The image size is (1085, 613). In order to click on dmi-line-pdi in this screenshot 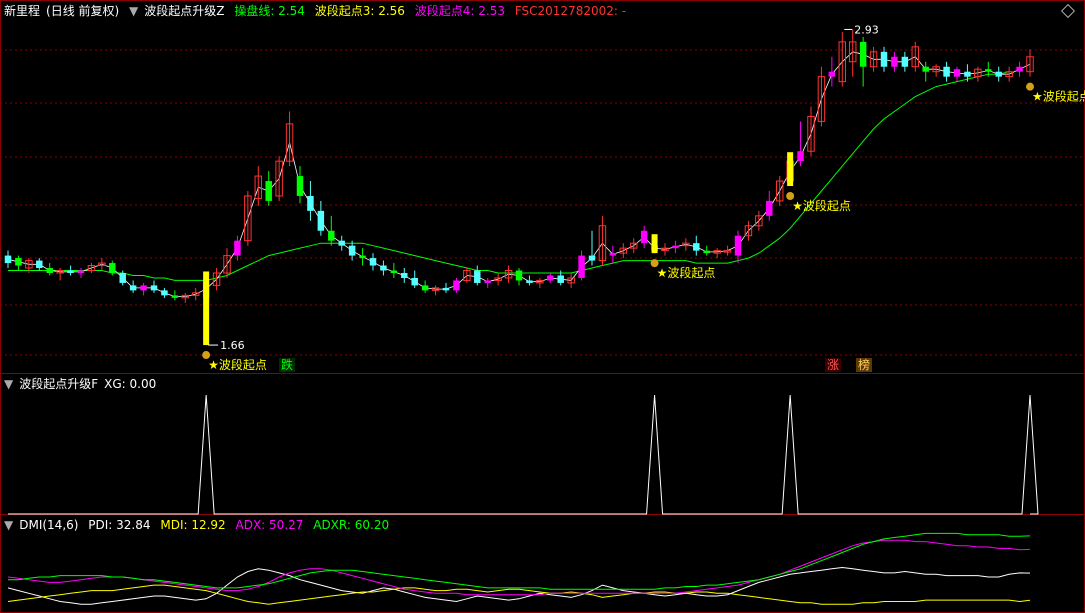, I will do `click(519, 585)`.